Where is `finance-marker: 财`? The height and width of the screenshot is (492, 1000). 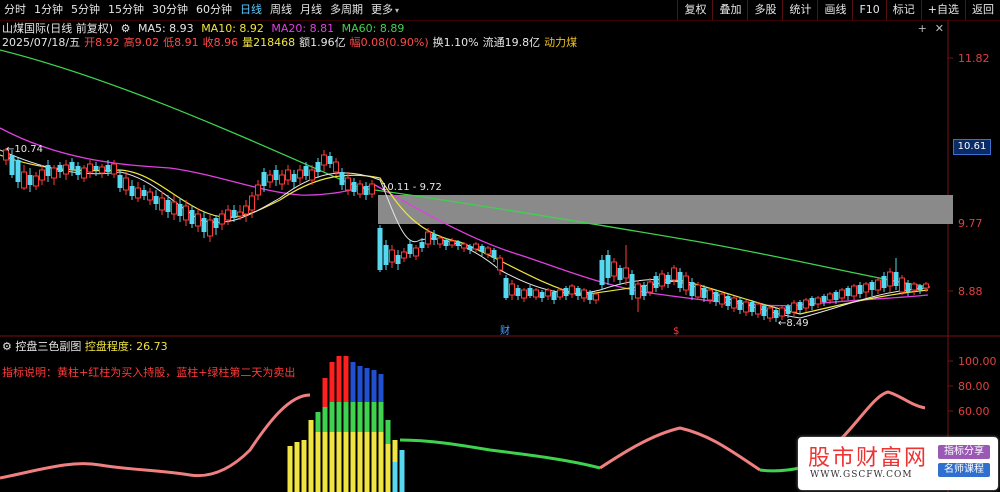
finance-marker: 财 is located at coordinates (505, 330).